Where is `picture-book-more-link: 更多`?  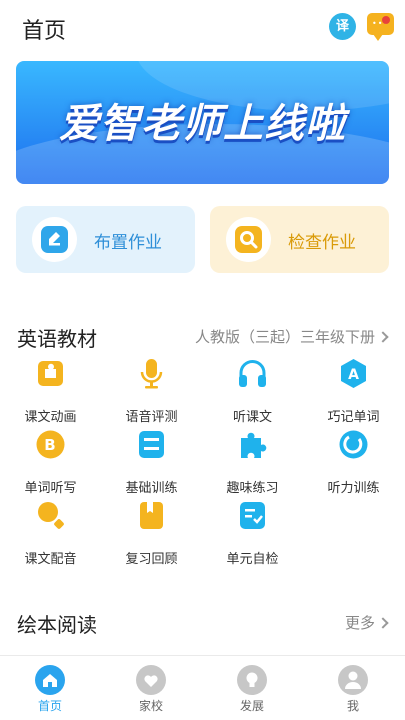
picture-book-more-link: 更多 is located at coordinates (366, 622).